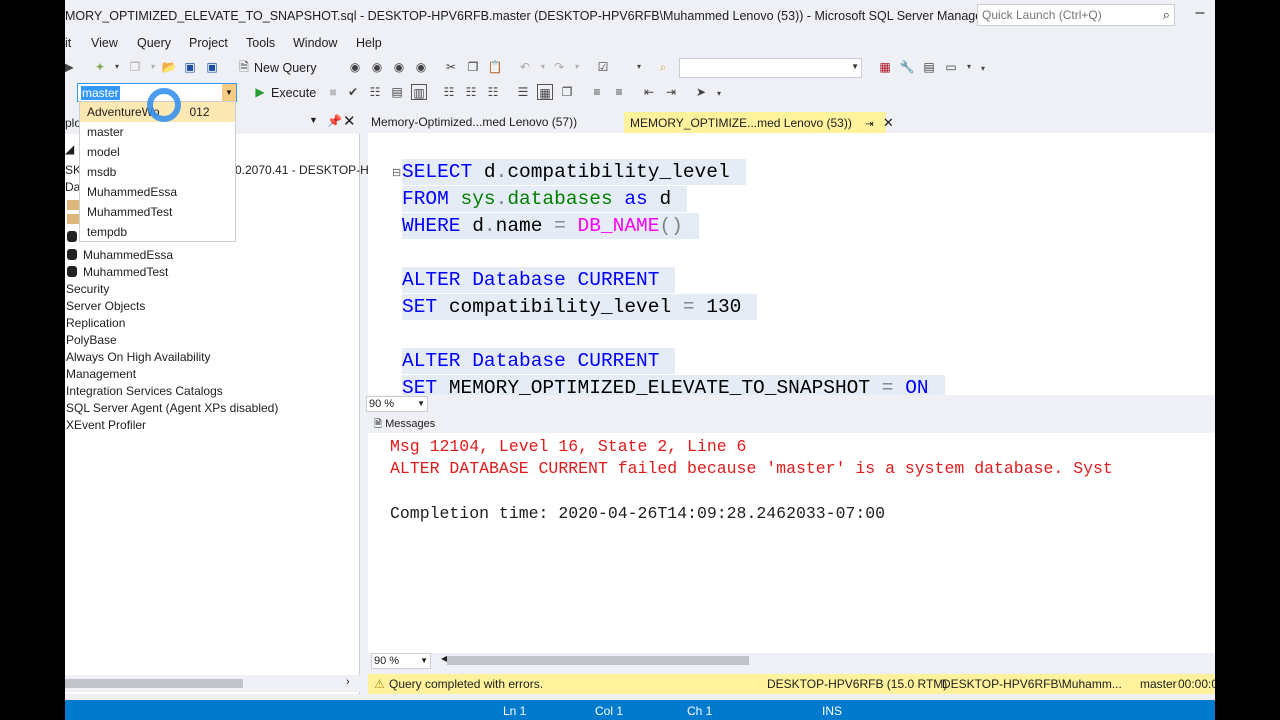 The image size is (1280, 720). Describe the element at coordinates (580, 307) in the screenshot. I see `code-line: SET compatibility_level = 130` at that location.